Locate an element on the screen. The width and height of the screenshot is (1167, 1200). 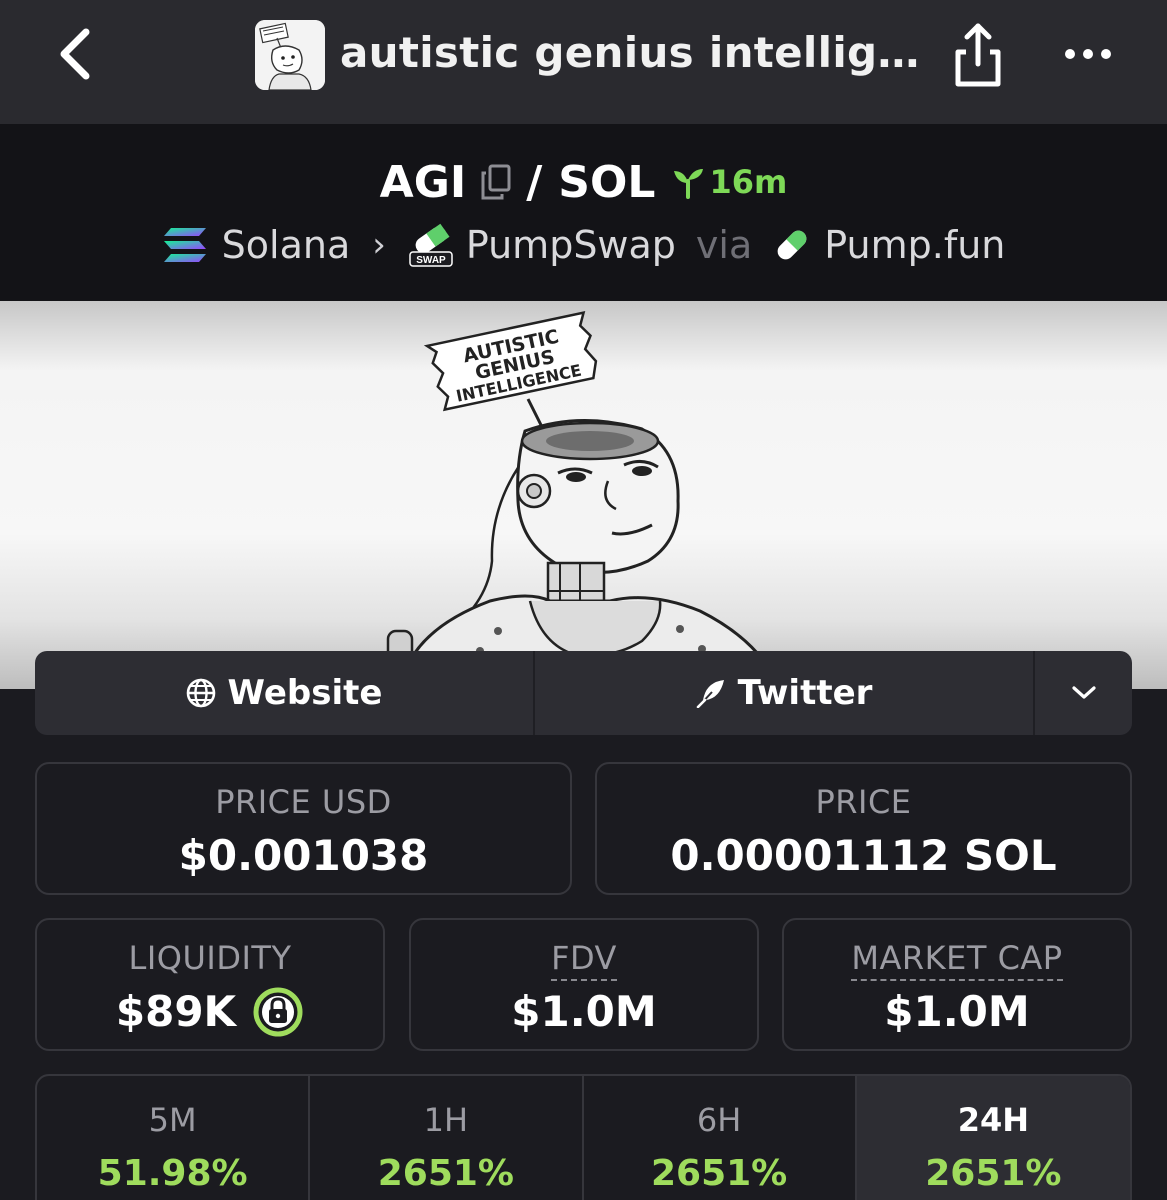
breadcrumb: Solana › SWAP PumpSwap via Pump.fun is located at coordinates (583, 245).